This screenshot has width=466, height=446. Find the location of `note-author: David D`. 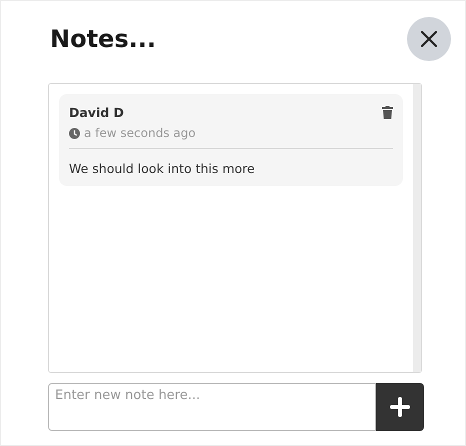

note-author: David D is located at coordinates (96, 112).